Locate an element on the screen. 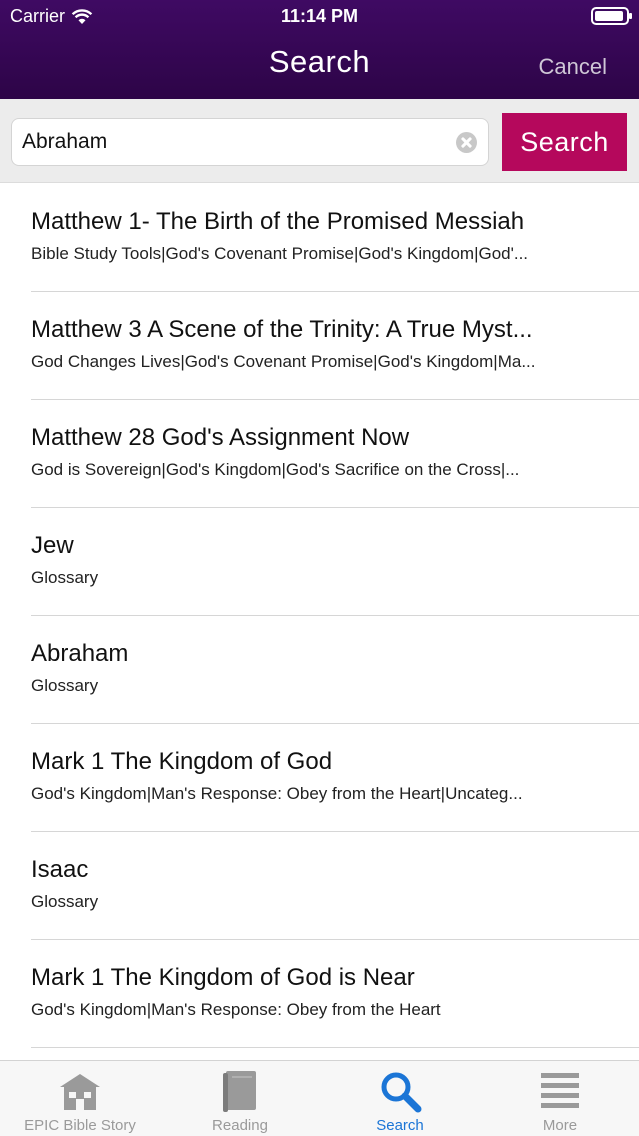  tab-label: EPIC Bible Story is located at coordinates (80, 1125).